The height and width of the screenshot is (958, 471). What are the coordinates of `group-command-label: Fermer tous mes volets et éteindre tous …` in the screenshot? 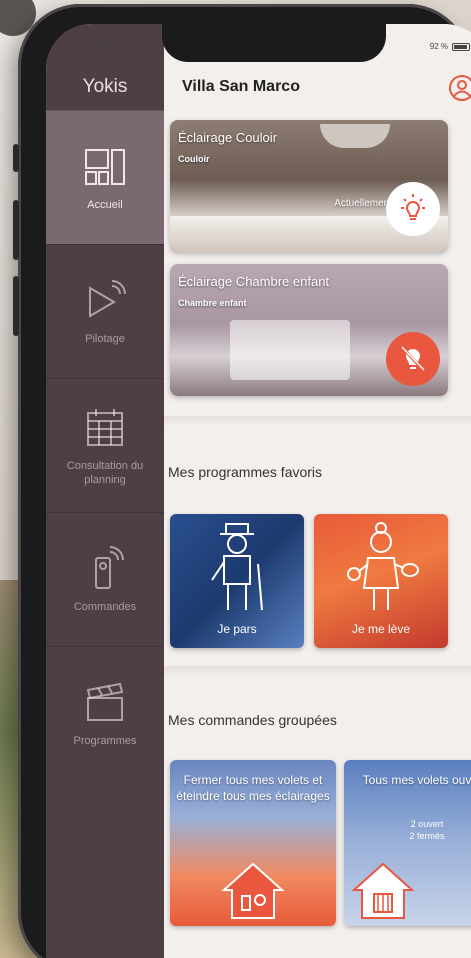 It's located at (253, 788).